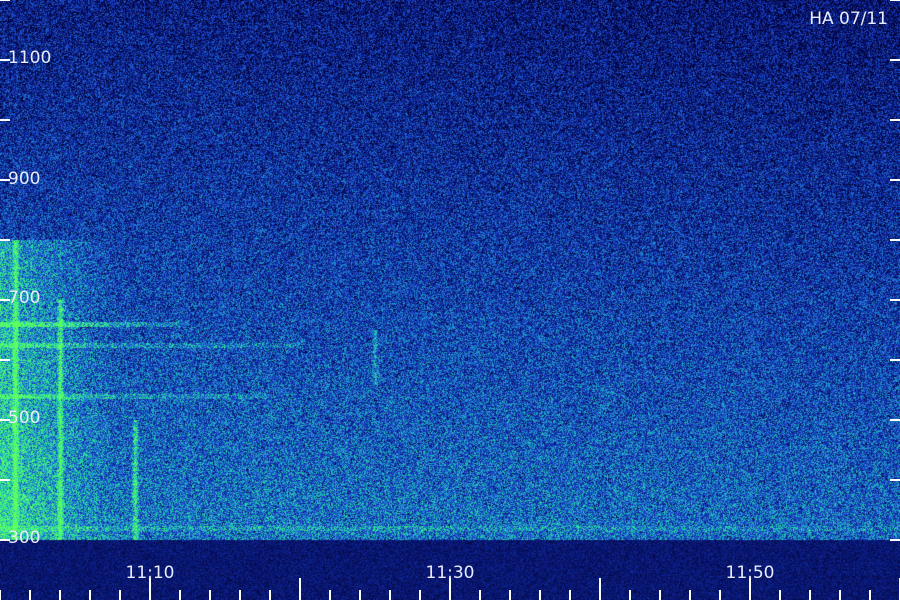 This screenshot has width=900, height=600. What do you see at coordinates (24, 298) in the screenshot?
I see `y-tick-label-700: 700` at bounding box center [24, 298].